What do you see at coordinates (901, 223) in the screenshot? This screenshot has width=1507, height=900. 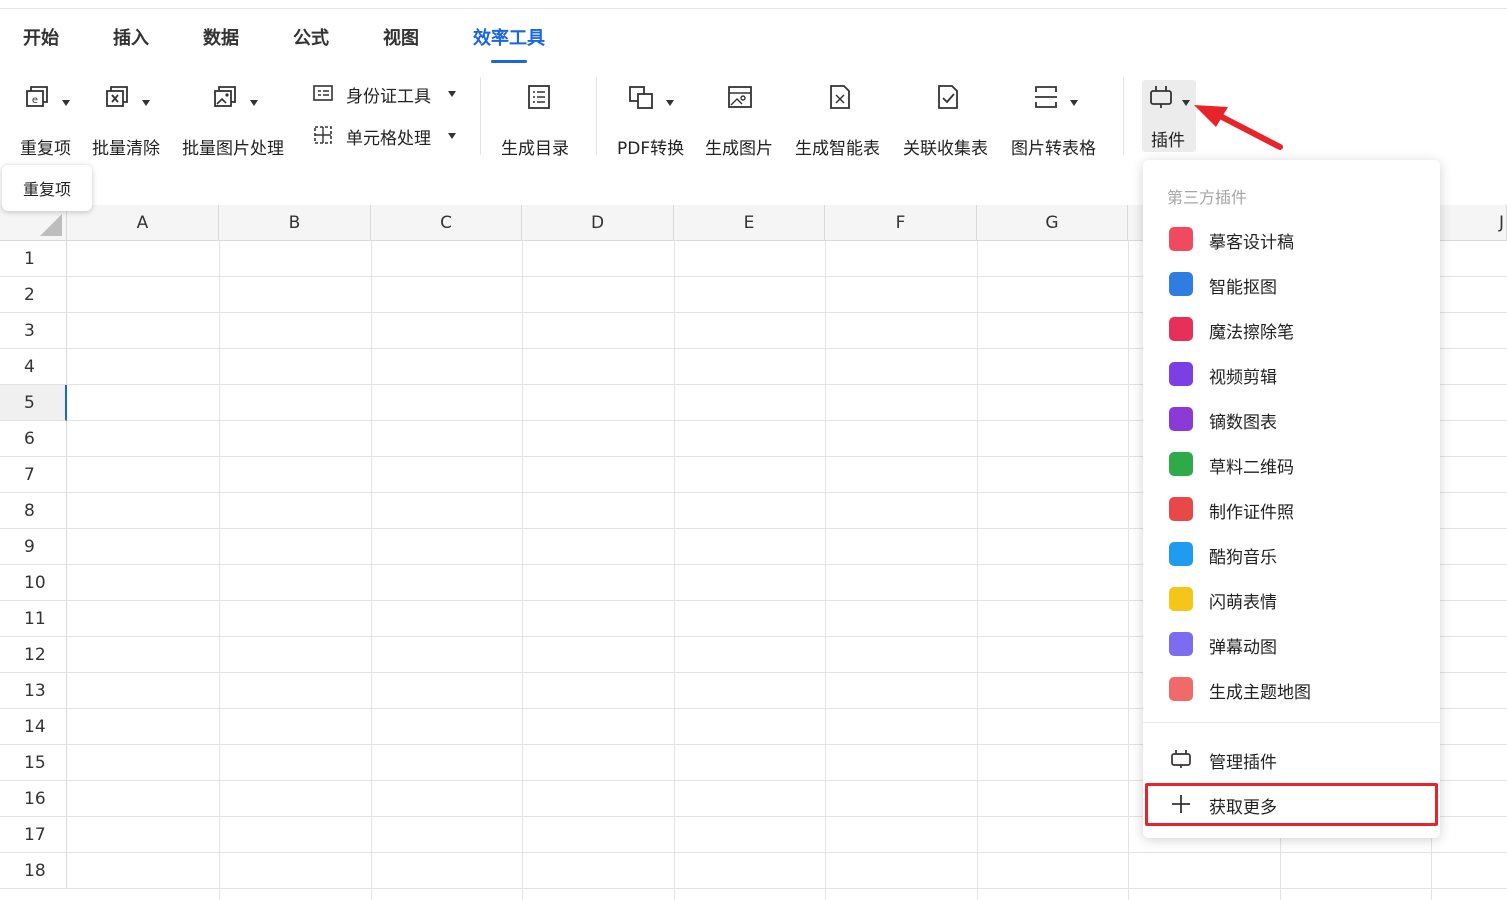 I see `column-header-f: F` at bounding box center [901, 223].